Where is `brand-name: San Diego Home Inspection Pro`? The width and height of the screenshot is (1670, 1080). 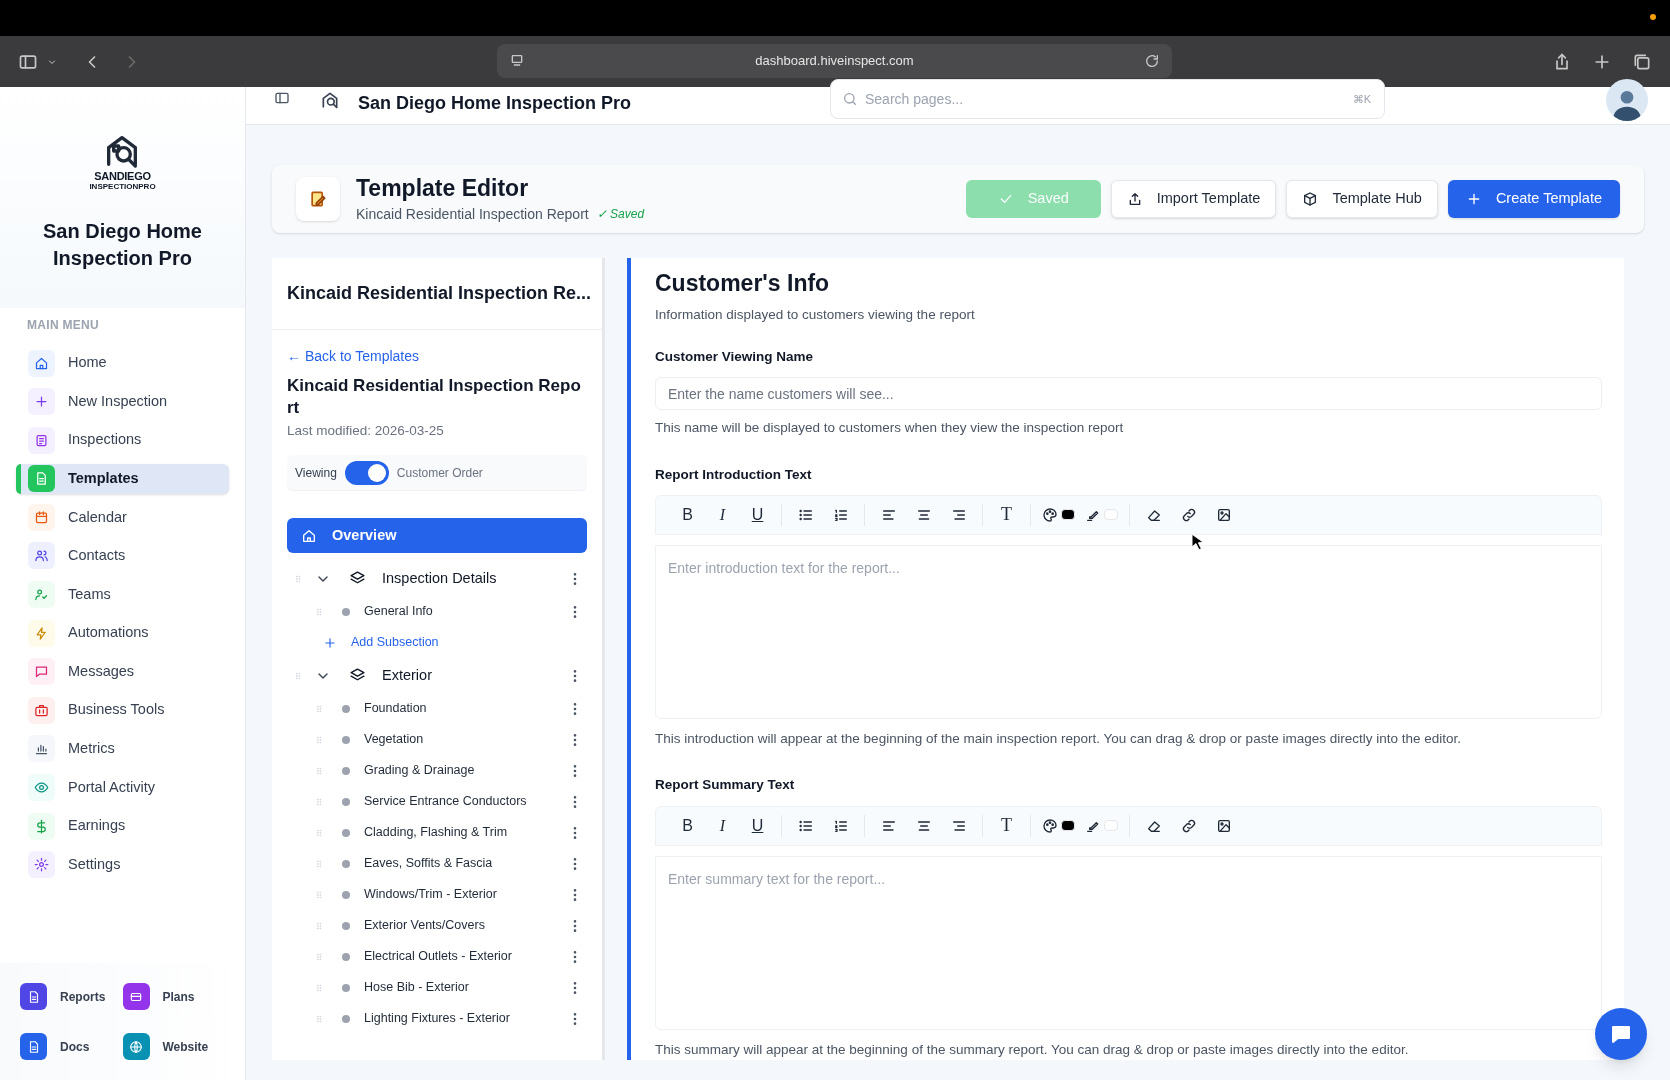 brand-name: San Diego Home Inspection Pro is located at coordinates (122, 245).